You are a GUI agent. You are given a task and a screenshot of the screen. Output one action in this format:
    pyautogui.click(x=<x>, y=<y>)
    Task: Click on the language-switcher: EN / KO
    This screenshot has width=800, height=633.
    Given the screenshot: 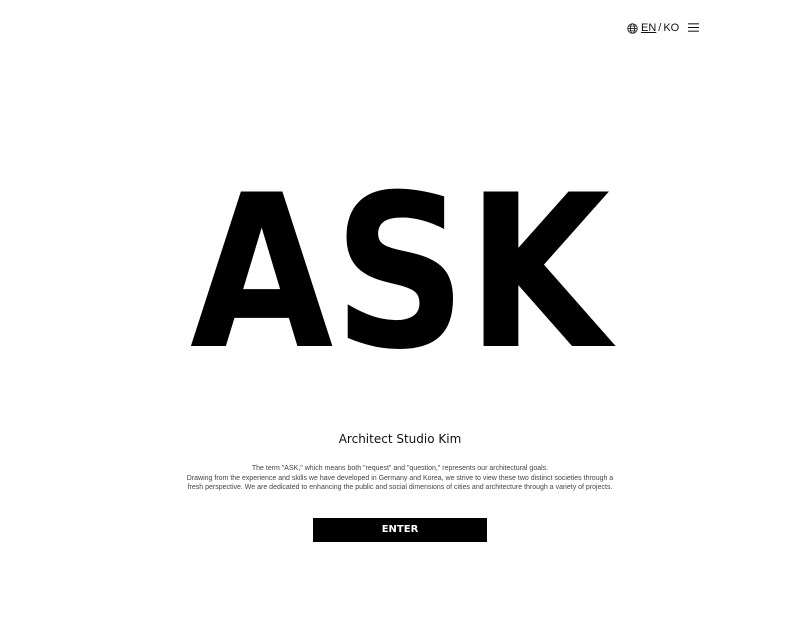 What is the action you would take?
    pyautogui.click(x=653, y=28)
    